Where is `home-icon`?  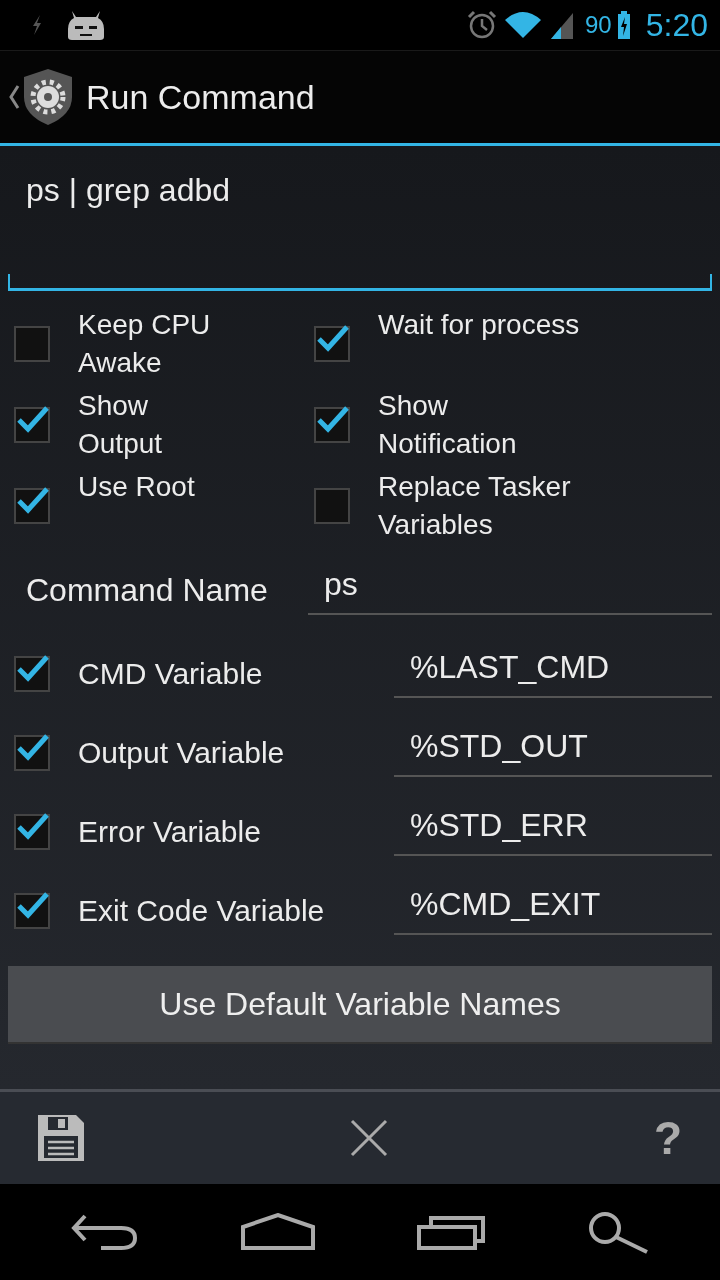 home-icon is located at coordinates (278, 1232).